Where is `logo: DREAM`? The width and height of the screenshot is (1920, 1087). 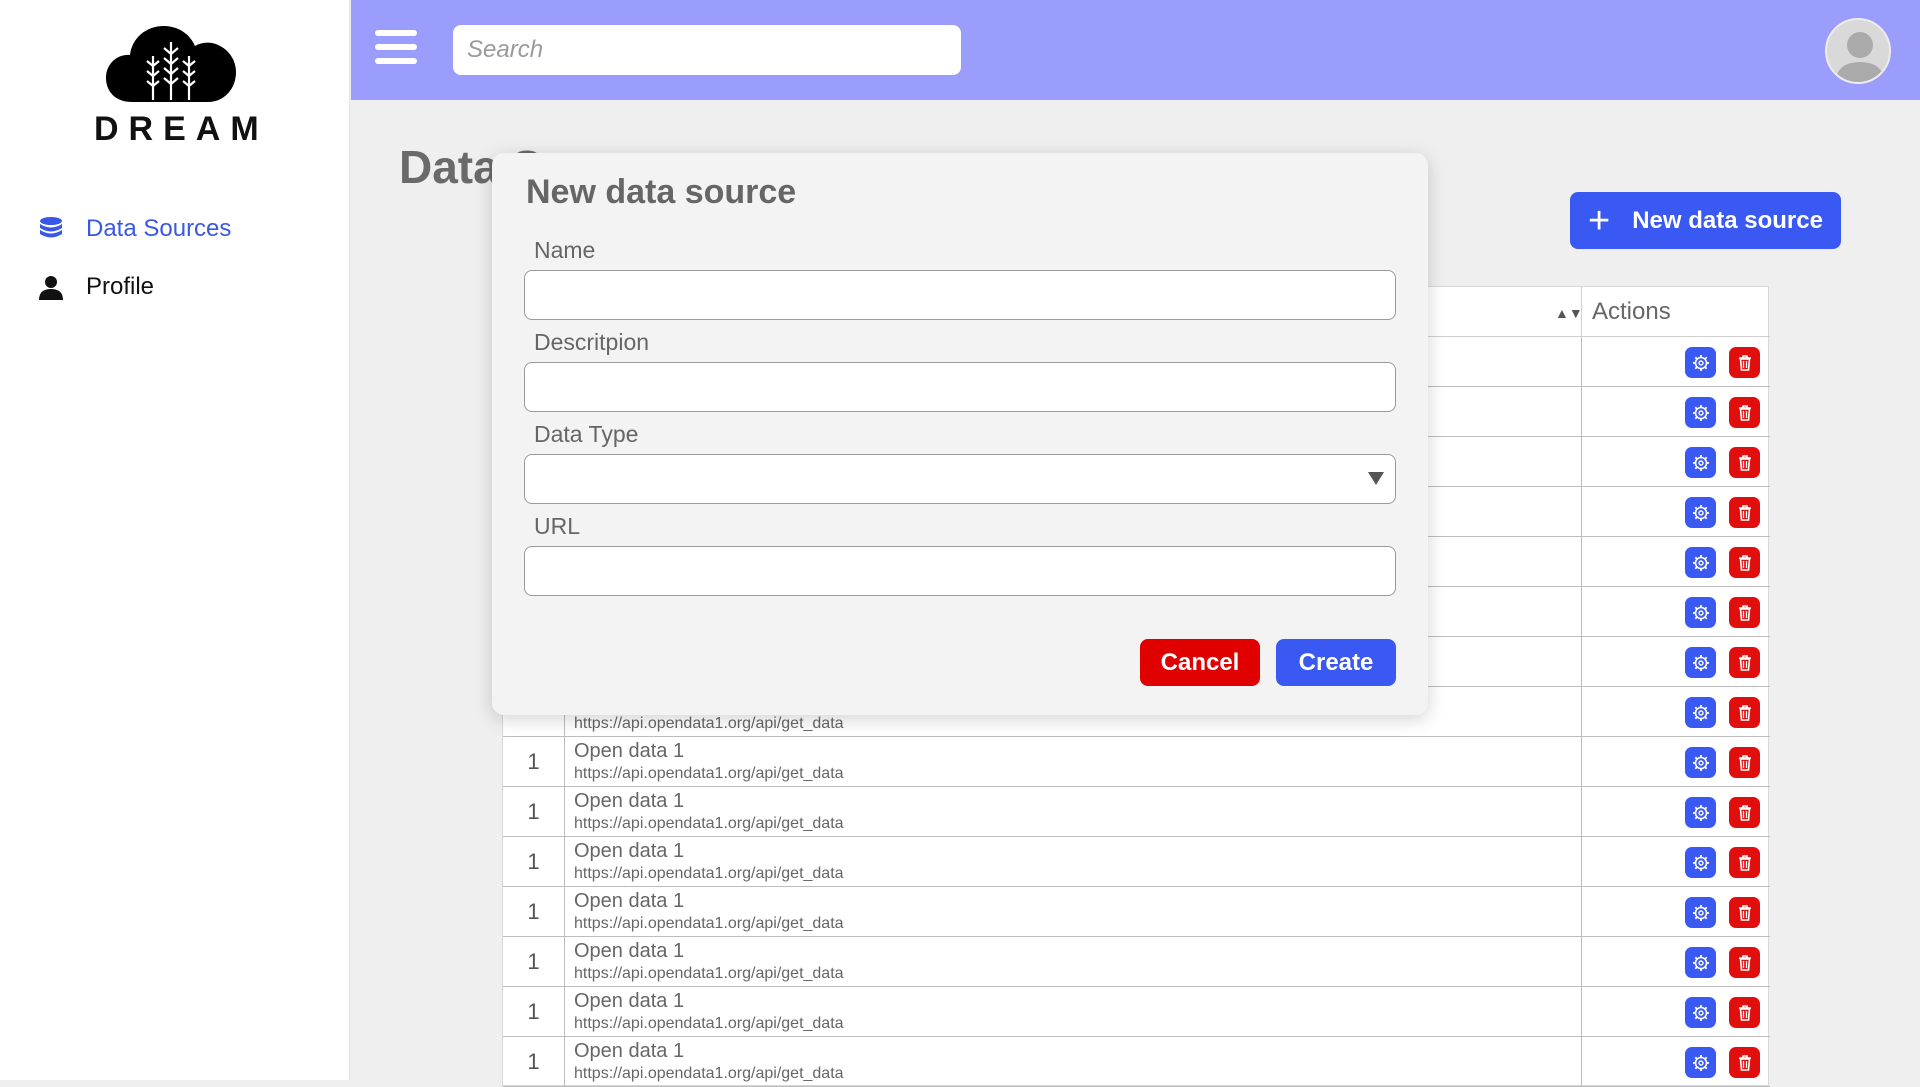 logo: DREAM is located at coordinates (176, 82).